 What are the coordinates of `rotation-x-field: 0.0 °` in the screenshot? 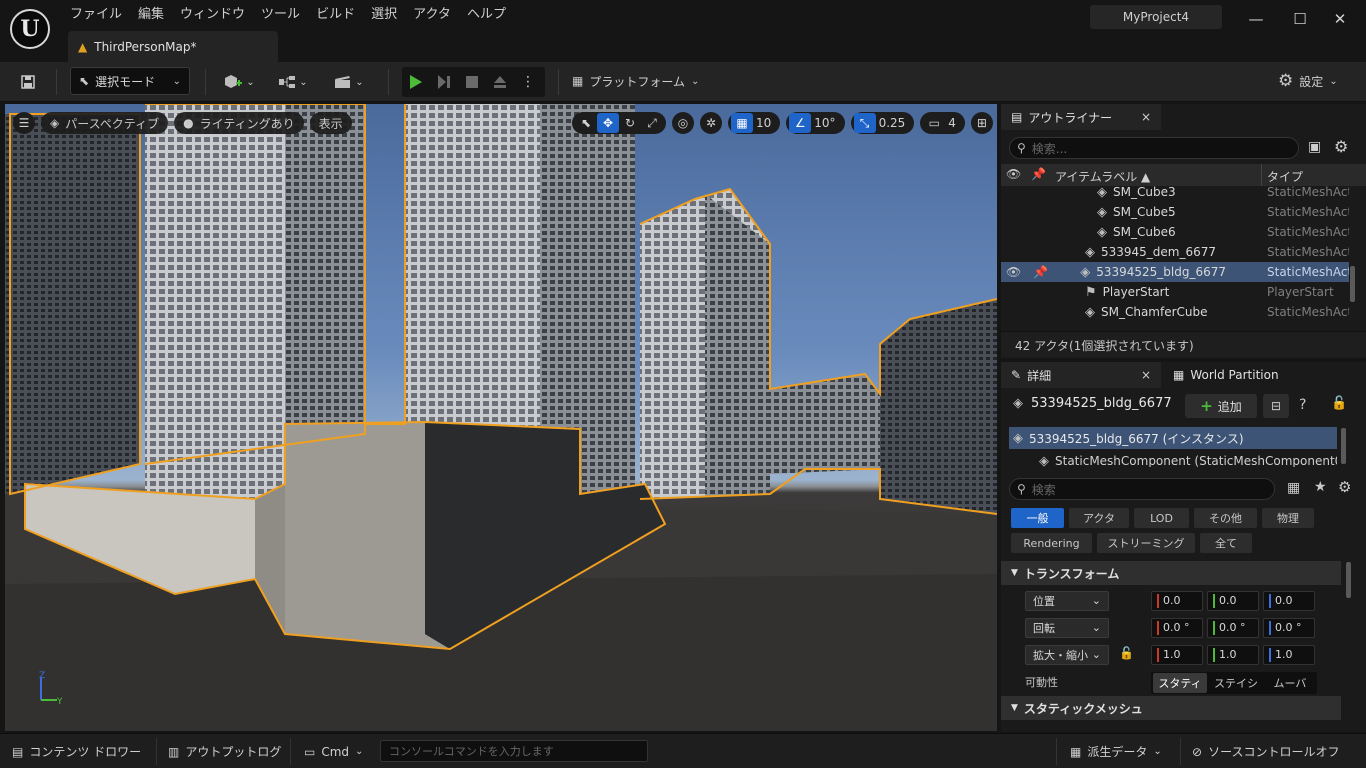 It's located at (1177, 627).